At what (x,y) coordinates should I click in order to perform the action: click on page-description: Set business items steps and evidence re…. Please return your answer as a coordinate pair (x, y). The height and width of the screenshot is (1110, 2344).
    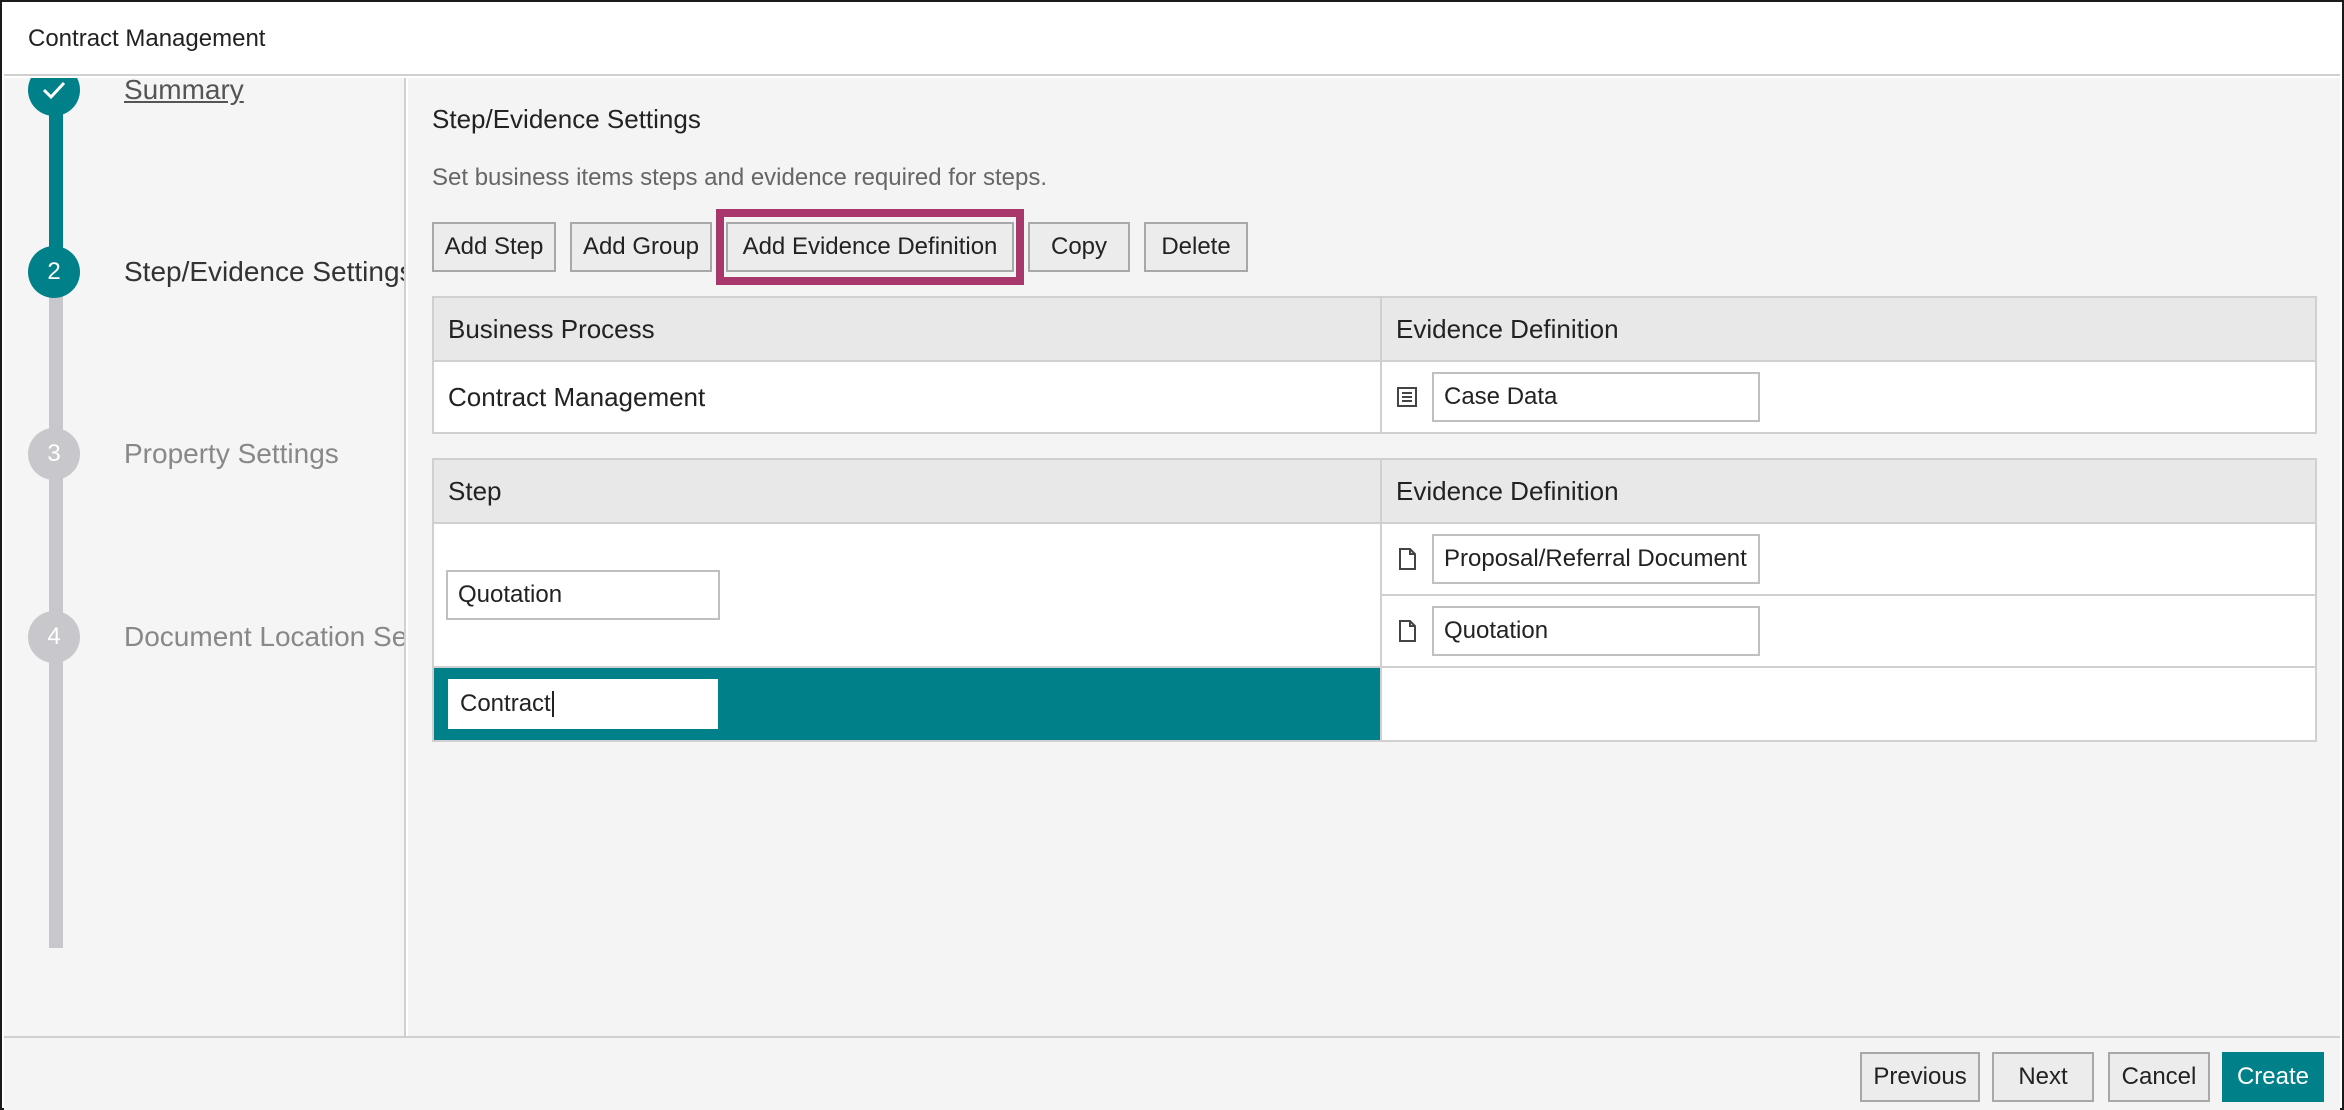
    Looking at the image, I should click on (739, 177).